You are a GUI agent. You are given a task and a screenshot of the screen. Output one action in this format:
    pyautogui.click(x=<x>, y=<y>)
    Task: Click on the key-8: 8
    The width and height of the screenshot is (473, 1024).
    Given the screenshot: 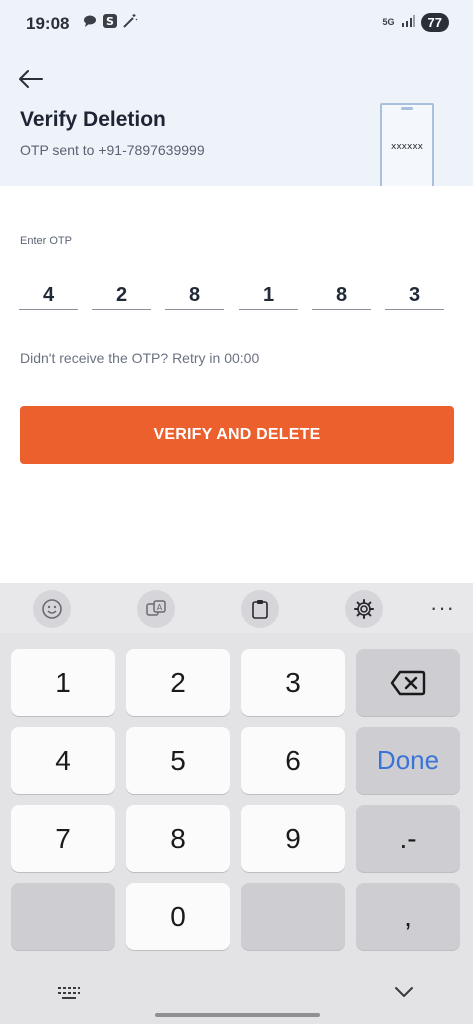 What is the action you would take?
    pyautogui.click(x=178, y=838)
    